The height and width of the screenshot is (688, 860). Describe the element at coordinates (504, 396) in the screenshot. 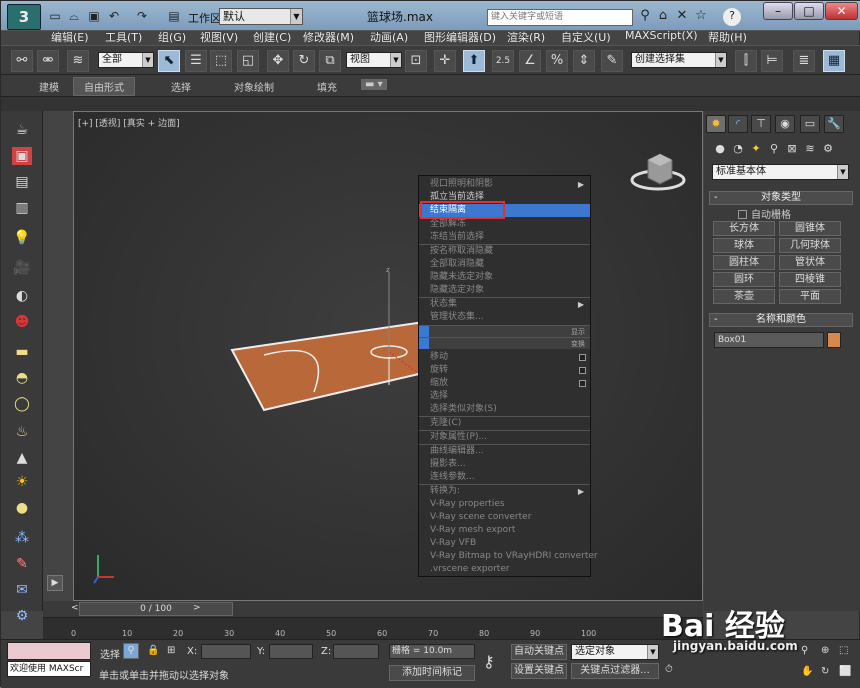

I see `ctx-select: 选择` at that location.